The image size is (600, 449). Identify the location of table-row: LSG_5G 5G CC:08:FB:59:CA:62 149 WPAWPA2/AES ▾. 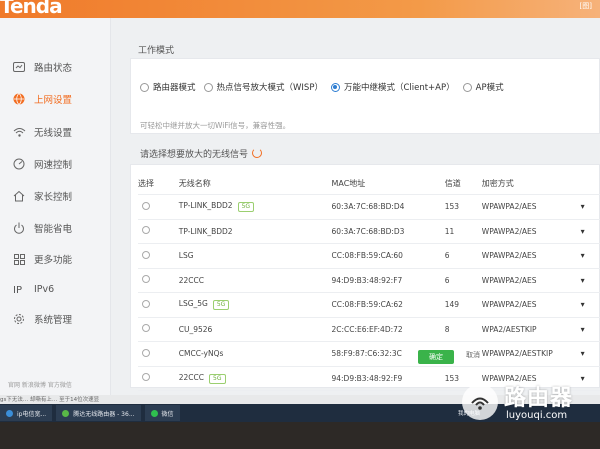
(369, 304).